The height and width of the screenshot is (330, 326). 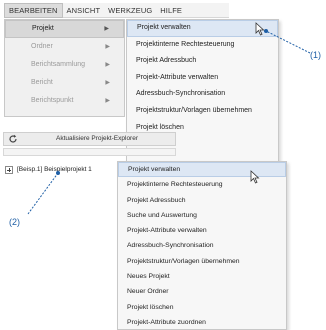 What do you see at coordinates (43, 28) in the screenshot?
I see `submenu-item-label: Projekt` at bounding box center [43, 28].